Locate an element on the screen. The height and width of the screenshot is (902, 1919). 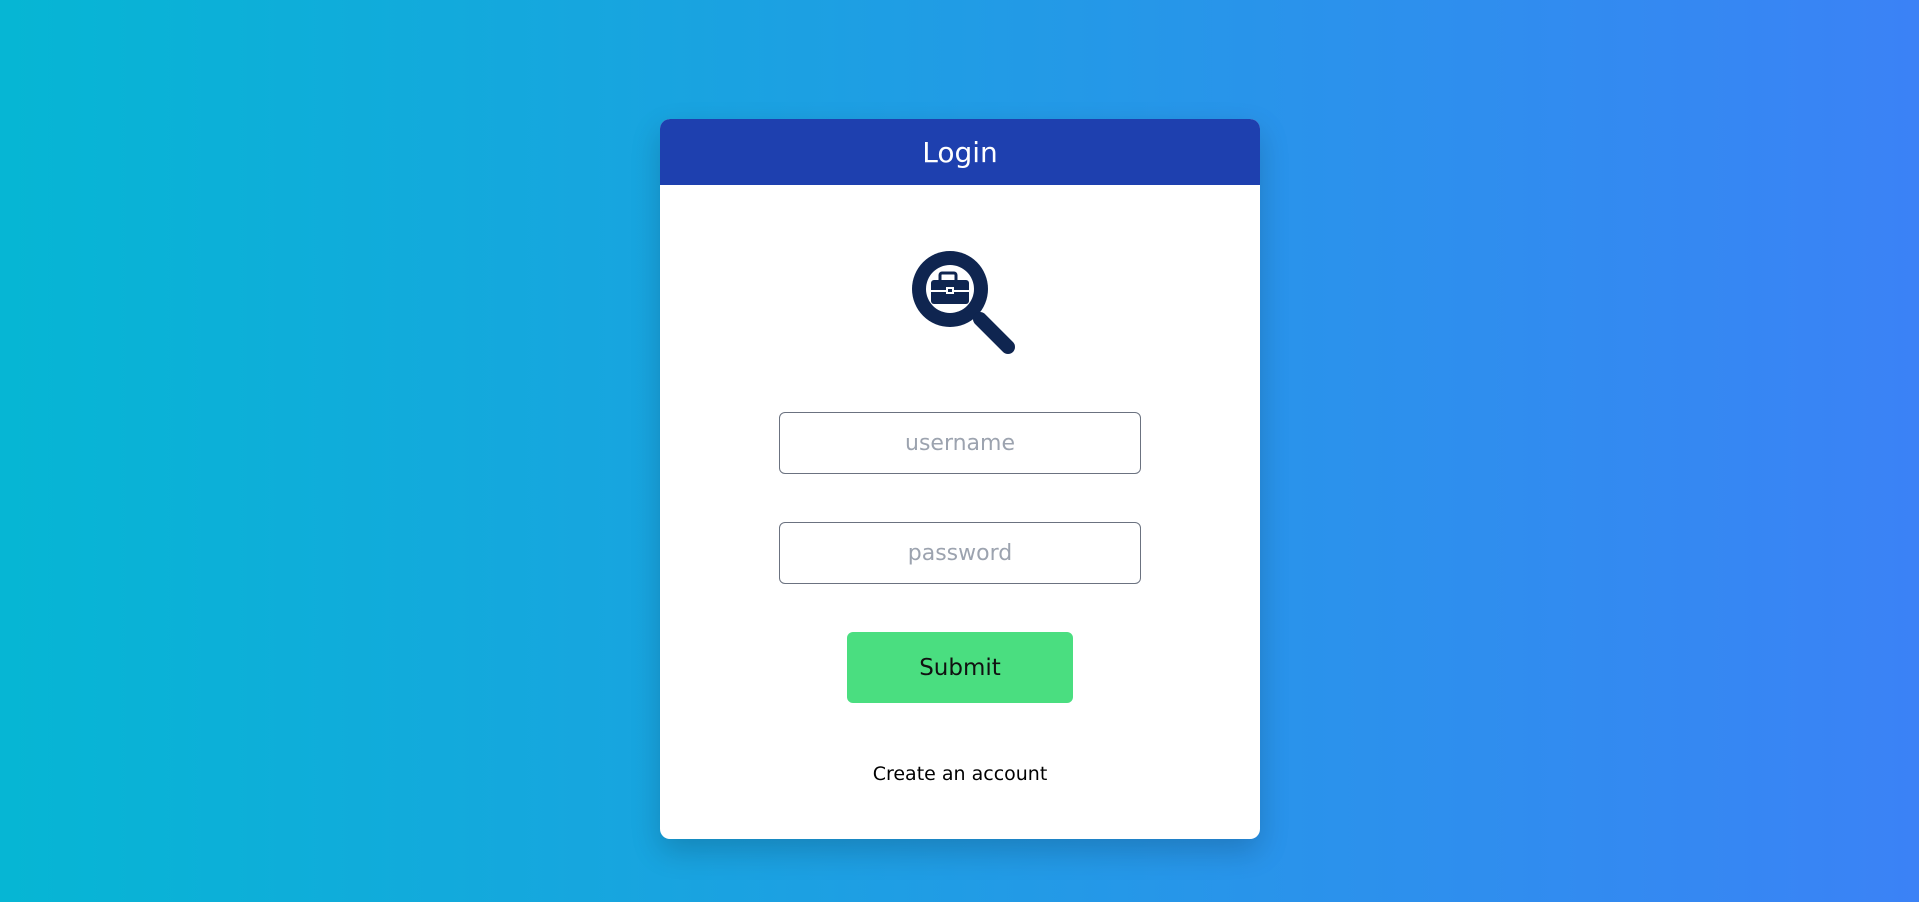
job-search-icon is located at coordinates (962, 301).